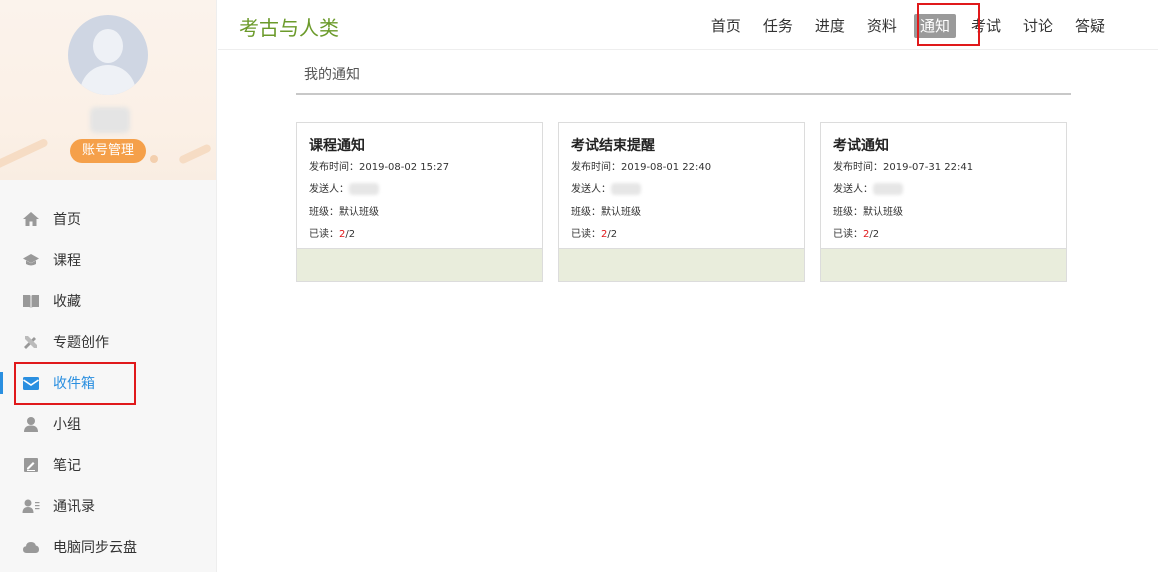  I want to click on avatar, so click(108, 55).